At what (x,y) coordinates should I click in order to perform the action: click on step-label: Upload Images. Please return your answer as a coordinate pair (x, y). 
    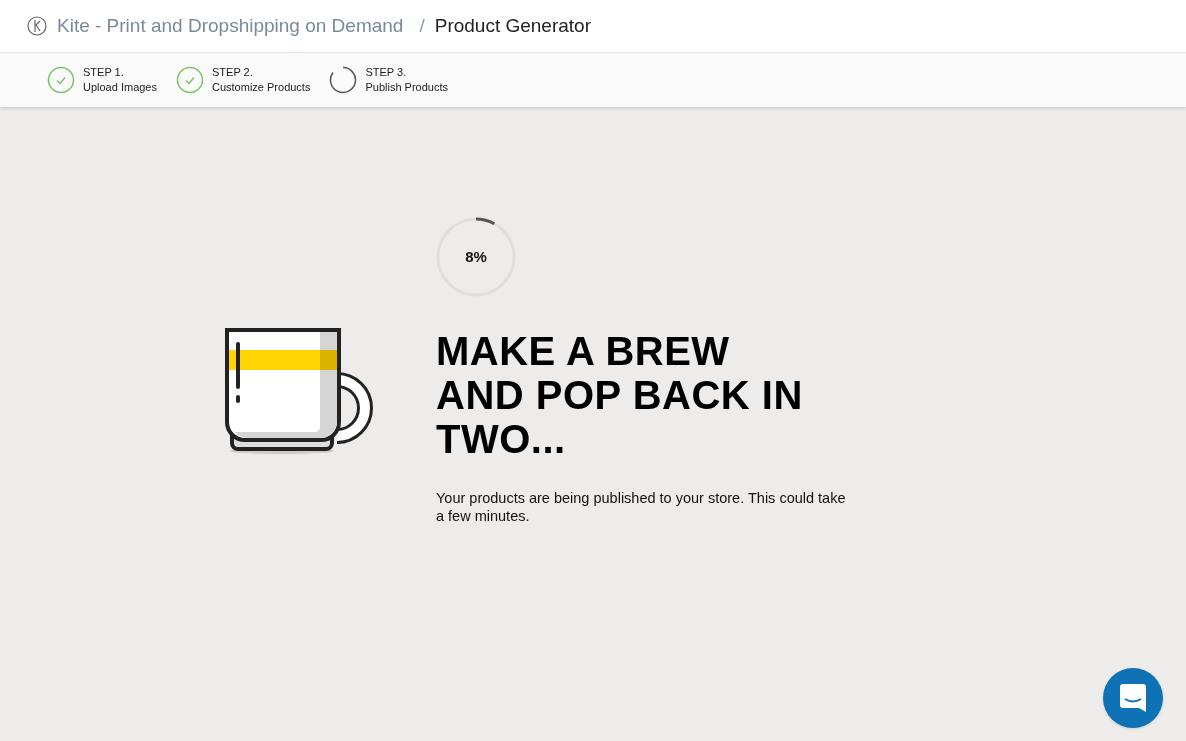
    Looking at the image, I should click on (120, 87).